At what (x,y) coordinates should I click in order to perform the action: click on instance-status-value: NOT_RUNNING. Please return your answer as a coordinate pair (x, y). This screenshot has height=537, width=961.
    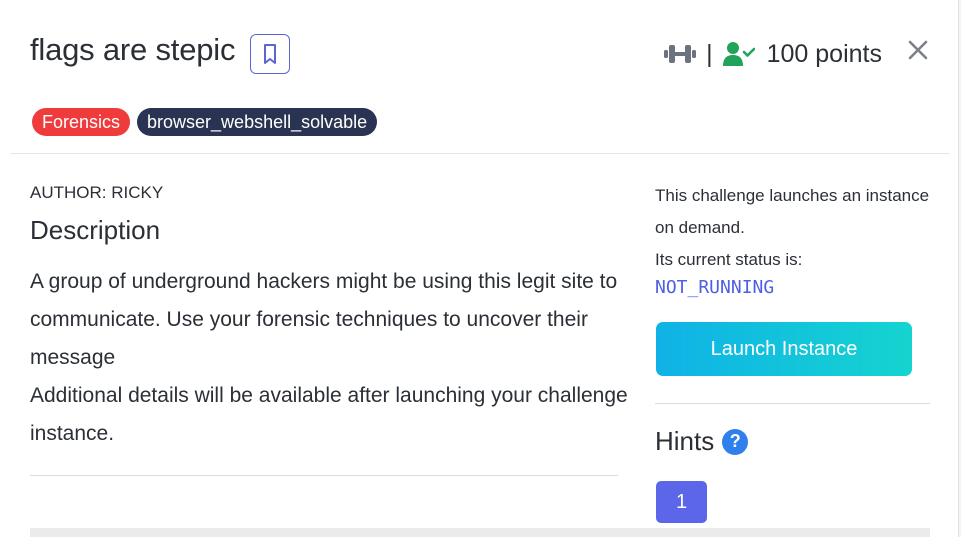
    Looking at the image, I should click on (715, 287).